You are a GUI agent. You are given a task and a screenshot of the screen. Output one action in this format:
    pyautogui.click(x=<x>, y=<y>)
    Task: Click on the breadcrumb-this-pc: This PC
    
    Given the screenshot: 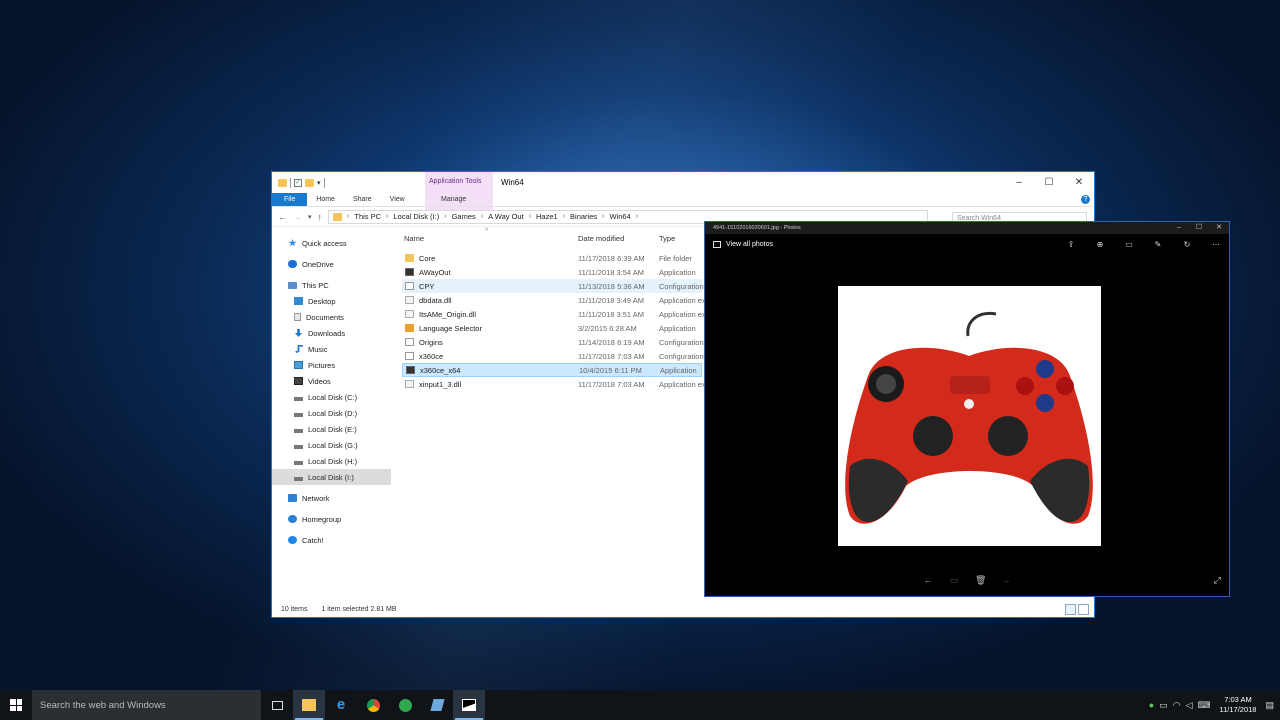 What is the action you would take?
    pyautogui.click(x=367, y=216)
    